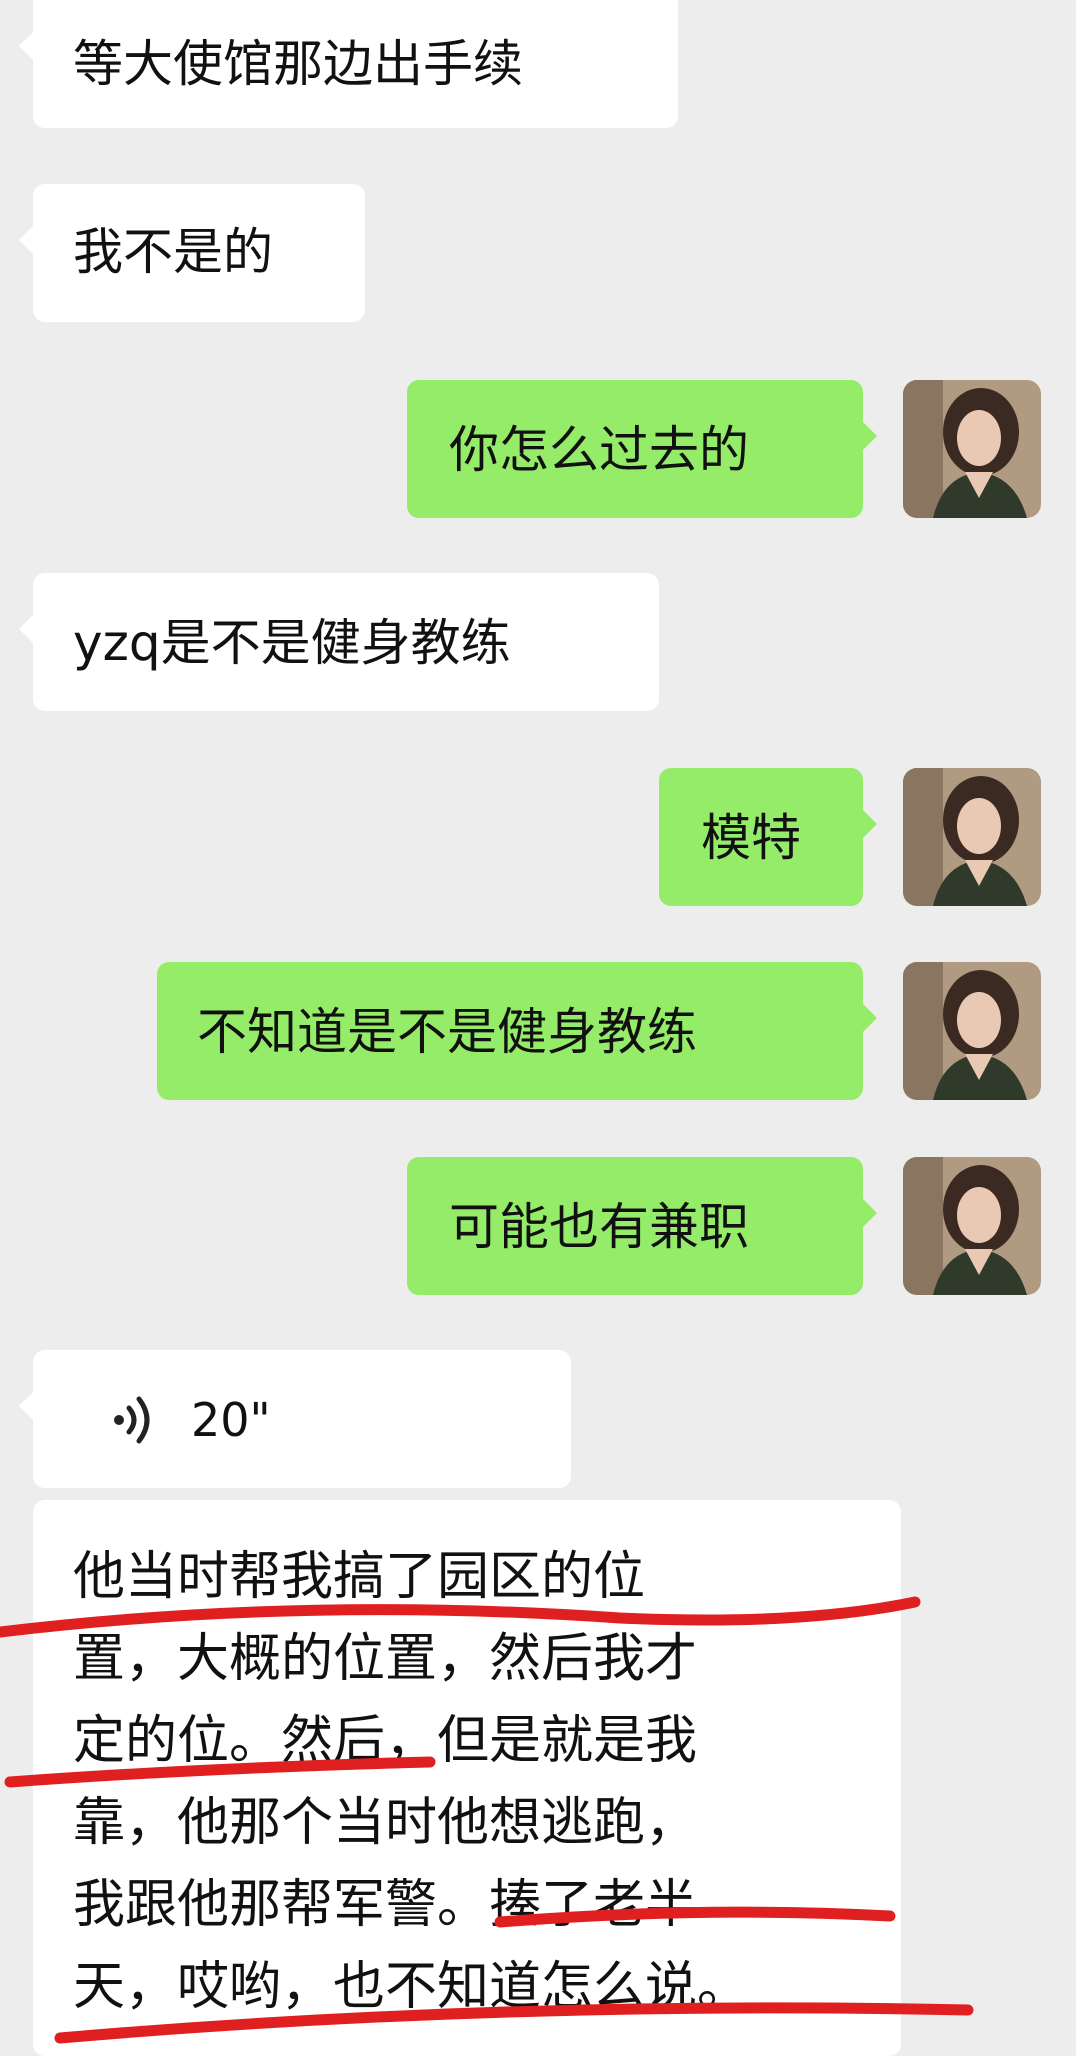 Image resolution: width=1076 pixels, height=2056 pixels. What do you see at coordinates (447, 1032) in the screenshot?
I see `message-text: 不知道是不是健身教练` at bounding box center [447, 1032].